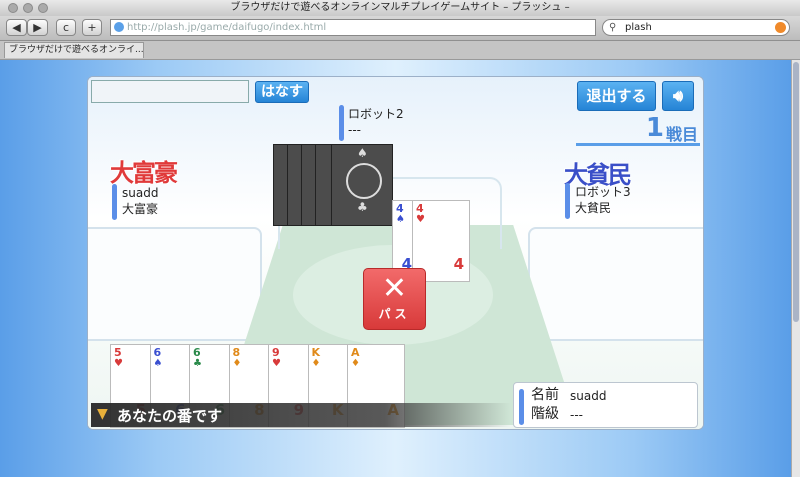 This screenshot has height=477, width=800. Describe the element at coordinates (170, 416) in the screenshot. I see `turn-message: あなたの番です` at that location.